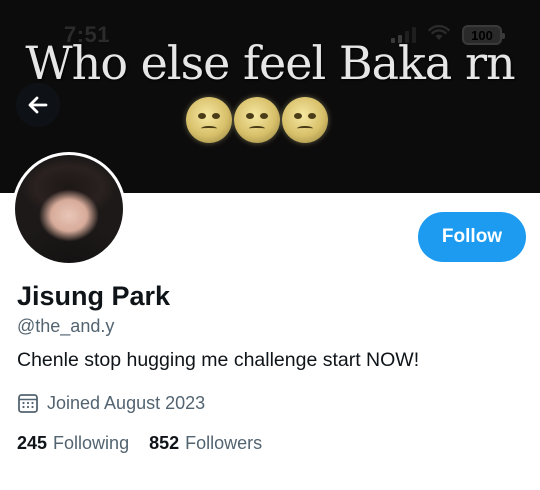 The height and width of the screenshot is (490, 540). I want to click on followers-label: Followers, so click(224, 443).